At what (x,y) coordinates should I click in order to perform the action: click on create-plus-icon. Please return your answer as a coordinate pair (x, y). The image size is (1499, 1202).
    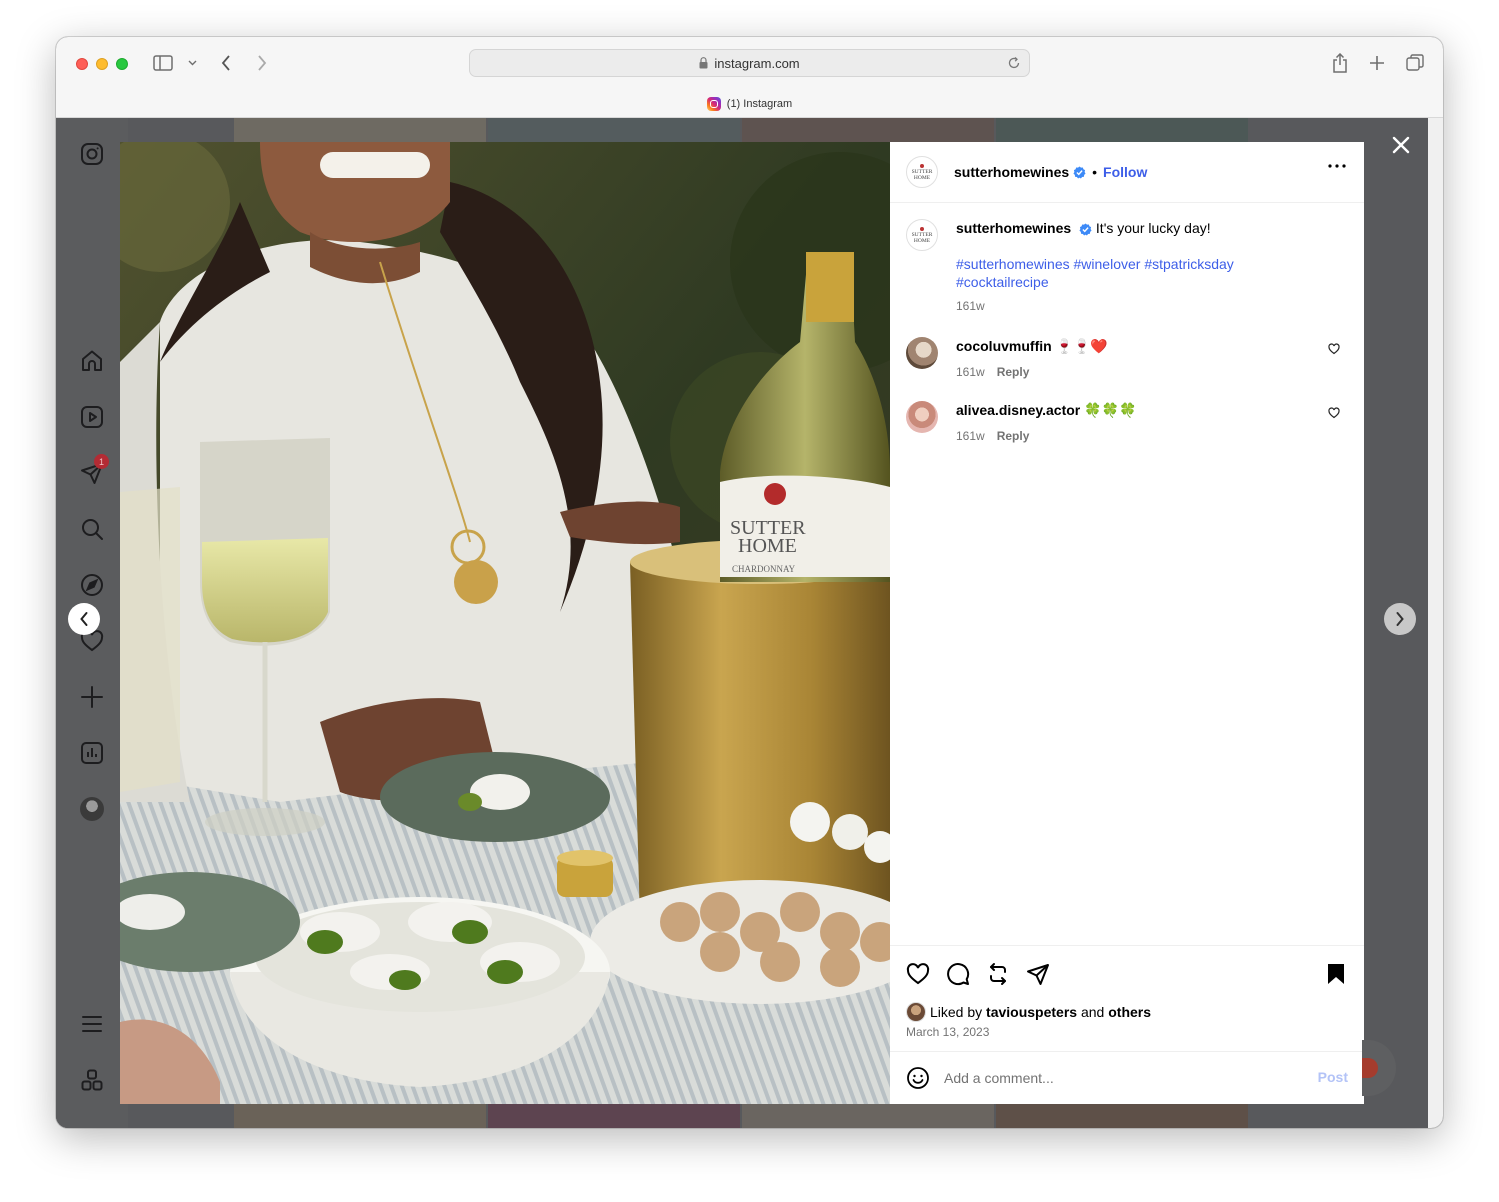
    Looking at the image, I should click on (92, 697).